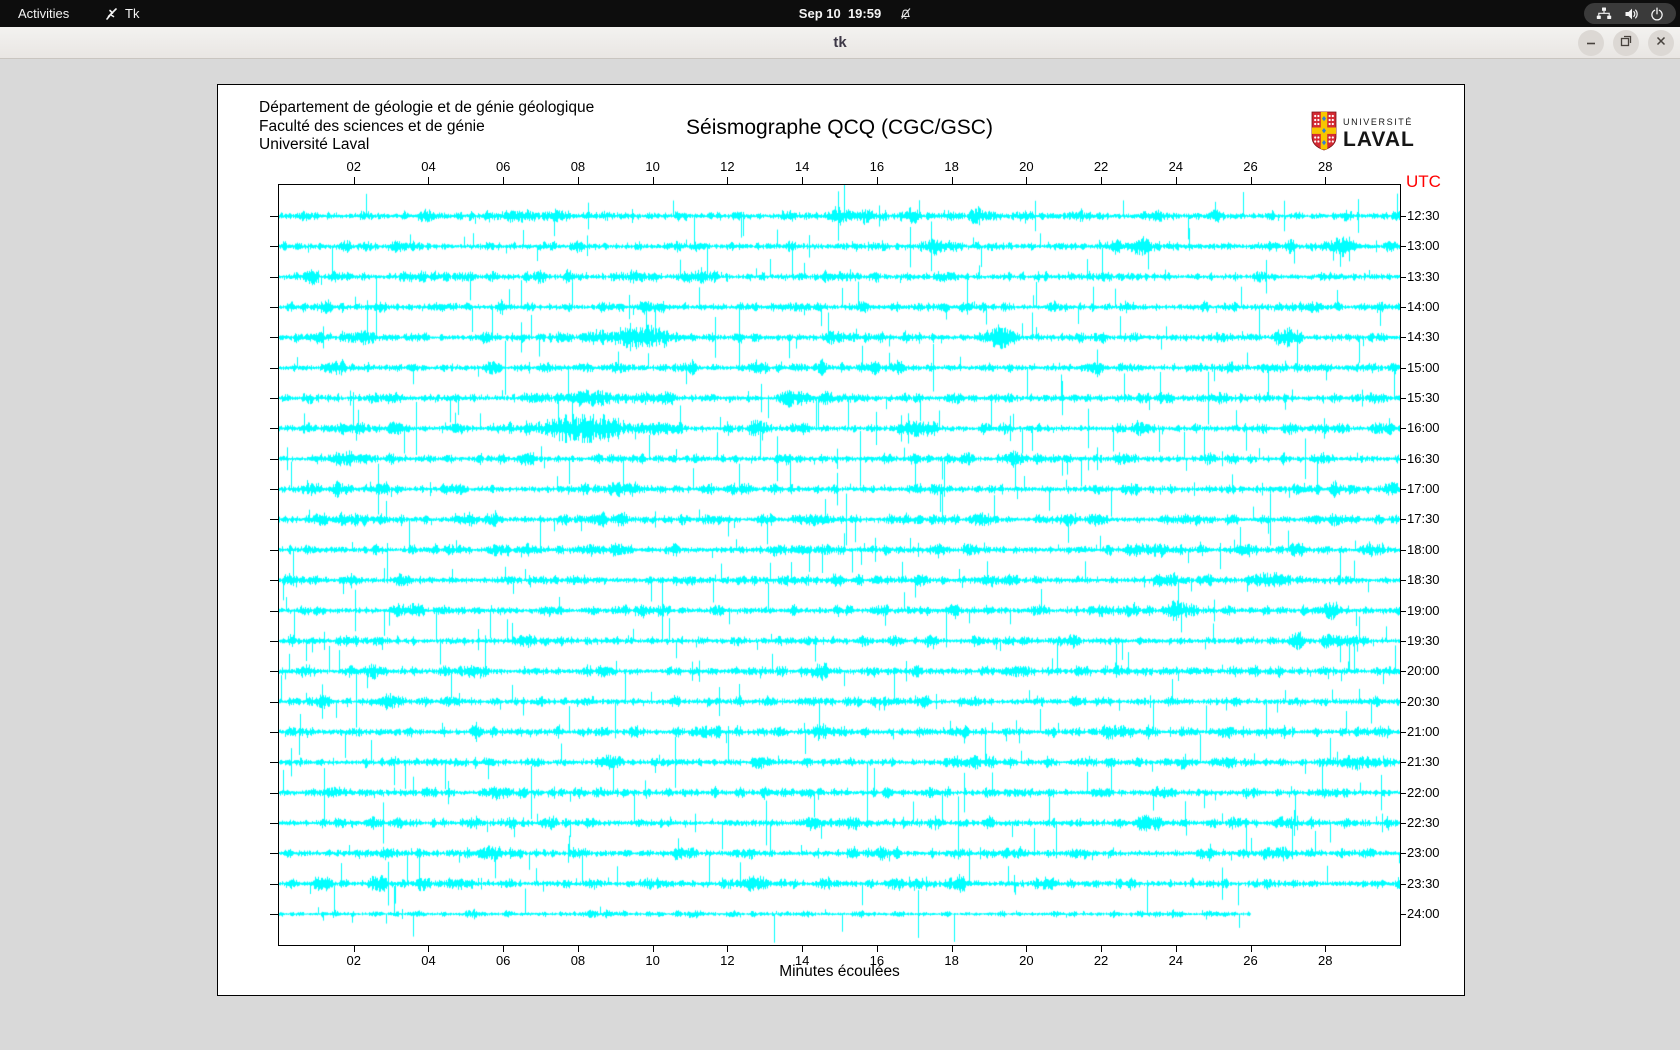 This screenshot has width=1680, height=1050. What do you see at coordinates (1423, 549) in the screenshot?
I see `utc-time-label: 18:00` at bounding box center [1423, 549].